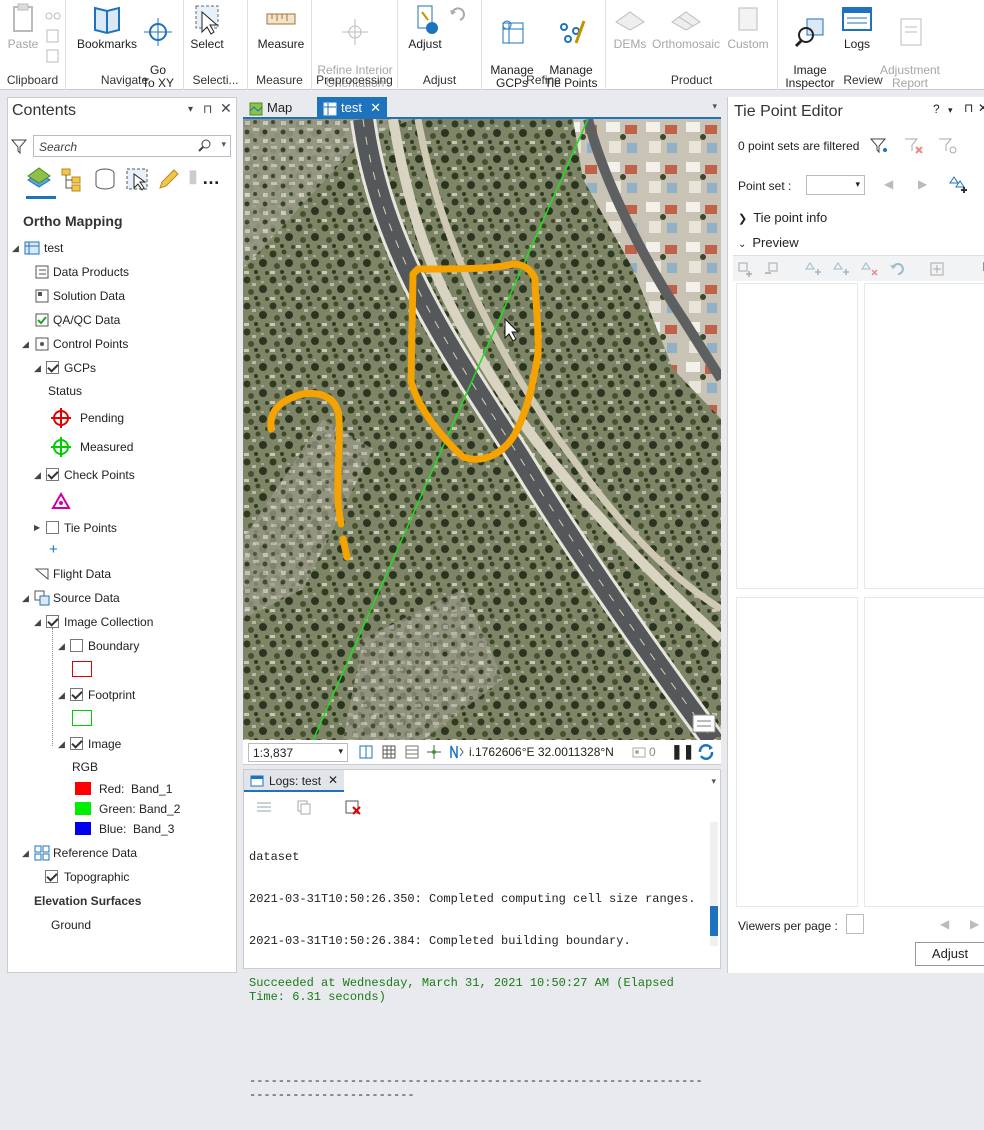 This screenshot has height=1130, width=984. Describe the element at coordinates (298, 752) in the screenshot. I see `scale-selector: 1:3,837 ▾` at that location.